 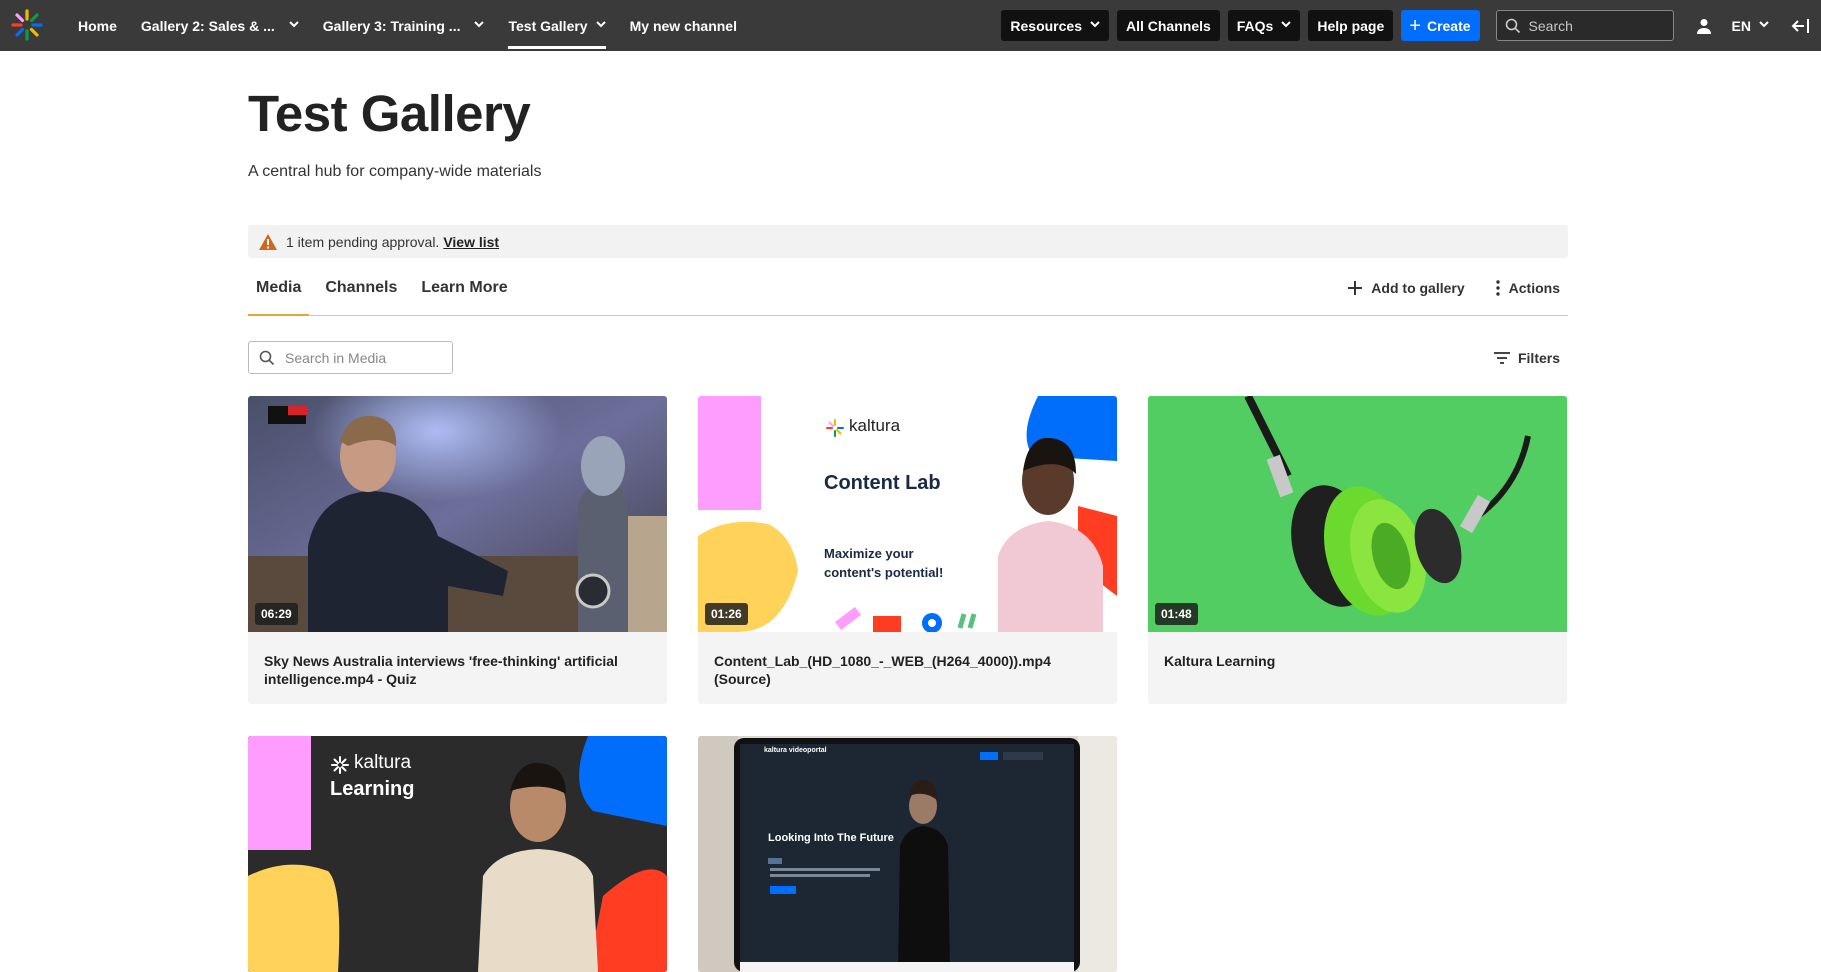 I want to click on media-search-input, so click(x=365, y=357).